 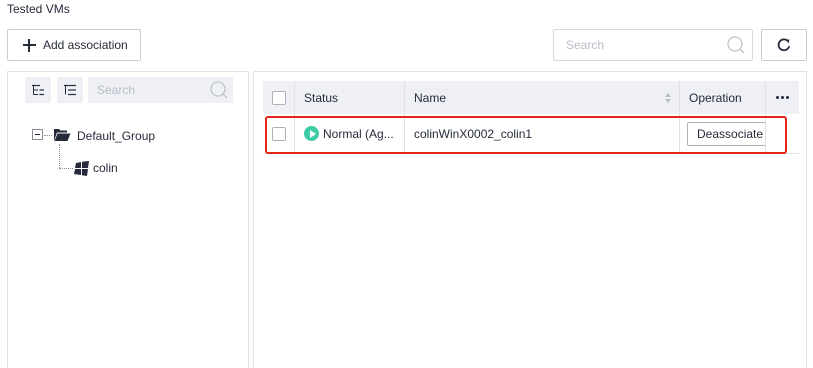 I want to click on tree-vm-label: colin, so click(x=105, y=168).